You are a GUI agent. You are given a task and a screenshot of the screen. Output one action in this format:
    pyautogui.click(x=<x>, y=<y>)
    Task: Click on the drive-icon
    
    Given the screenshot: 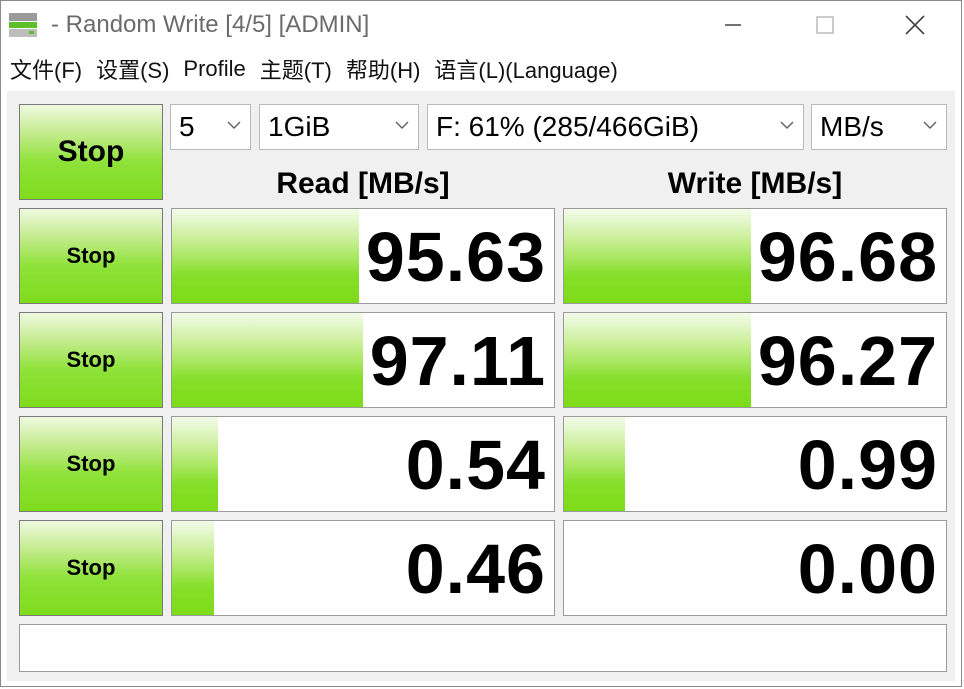 What is the action you would take?
    pyautogui.click(x=23, y=25)
    